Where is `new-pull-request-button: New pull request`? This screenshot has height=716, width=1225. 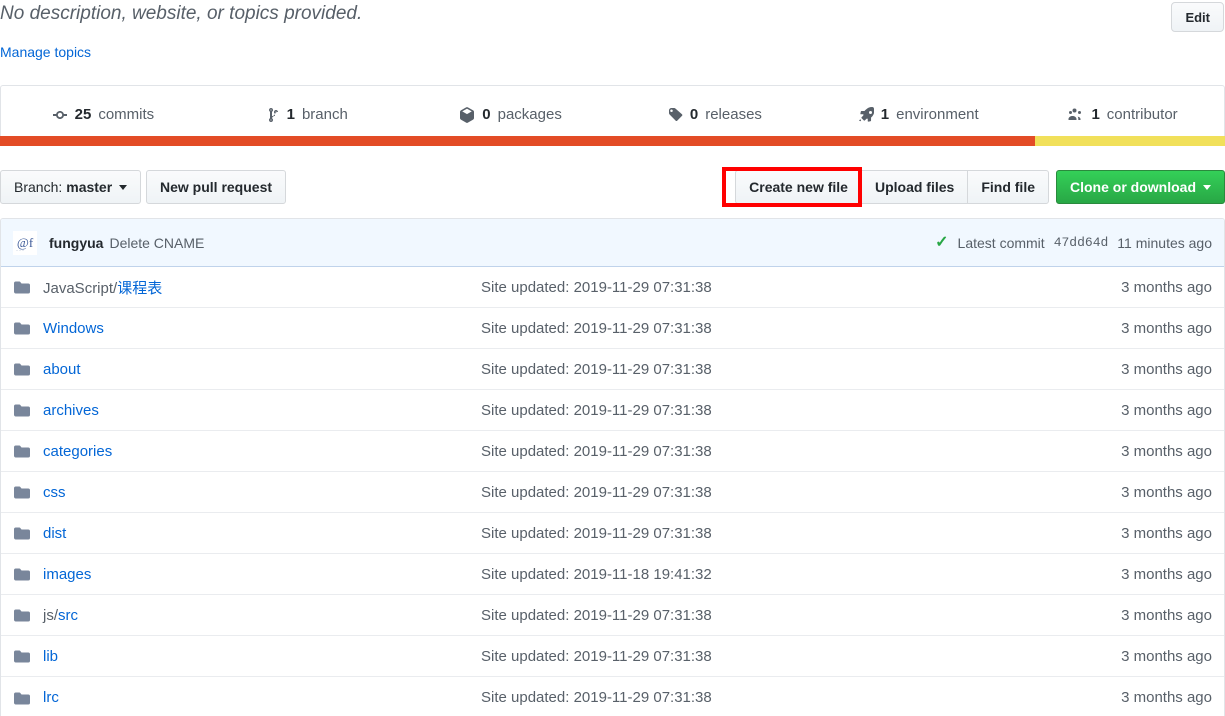 new-pull-request-button: New pull request is located at coordinates (216, 187).